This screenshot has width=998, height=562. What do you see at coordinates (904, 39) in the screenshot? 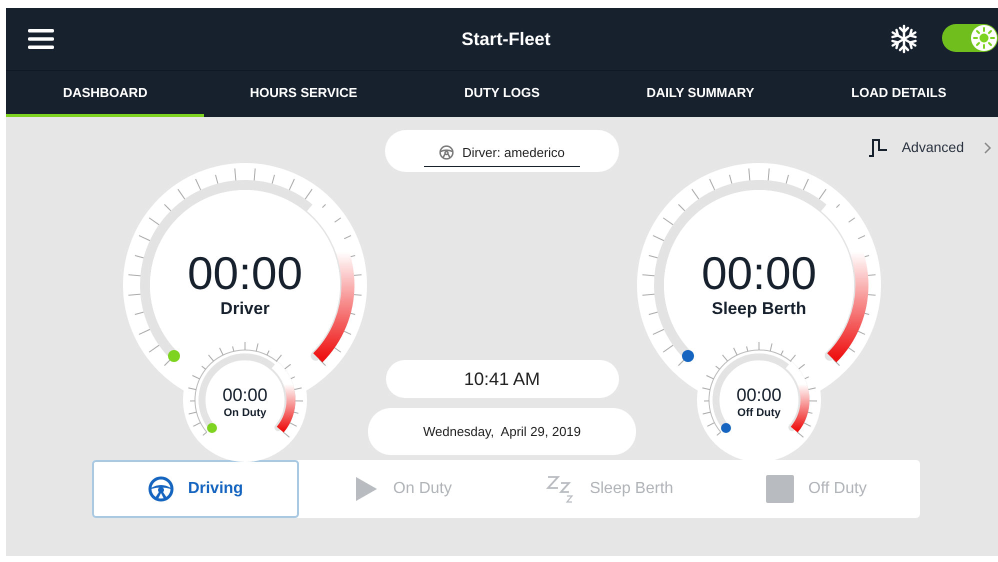
I see `snowflake-icon` at bounding box center [904, 39].